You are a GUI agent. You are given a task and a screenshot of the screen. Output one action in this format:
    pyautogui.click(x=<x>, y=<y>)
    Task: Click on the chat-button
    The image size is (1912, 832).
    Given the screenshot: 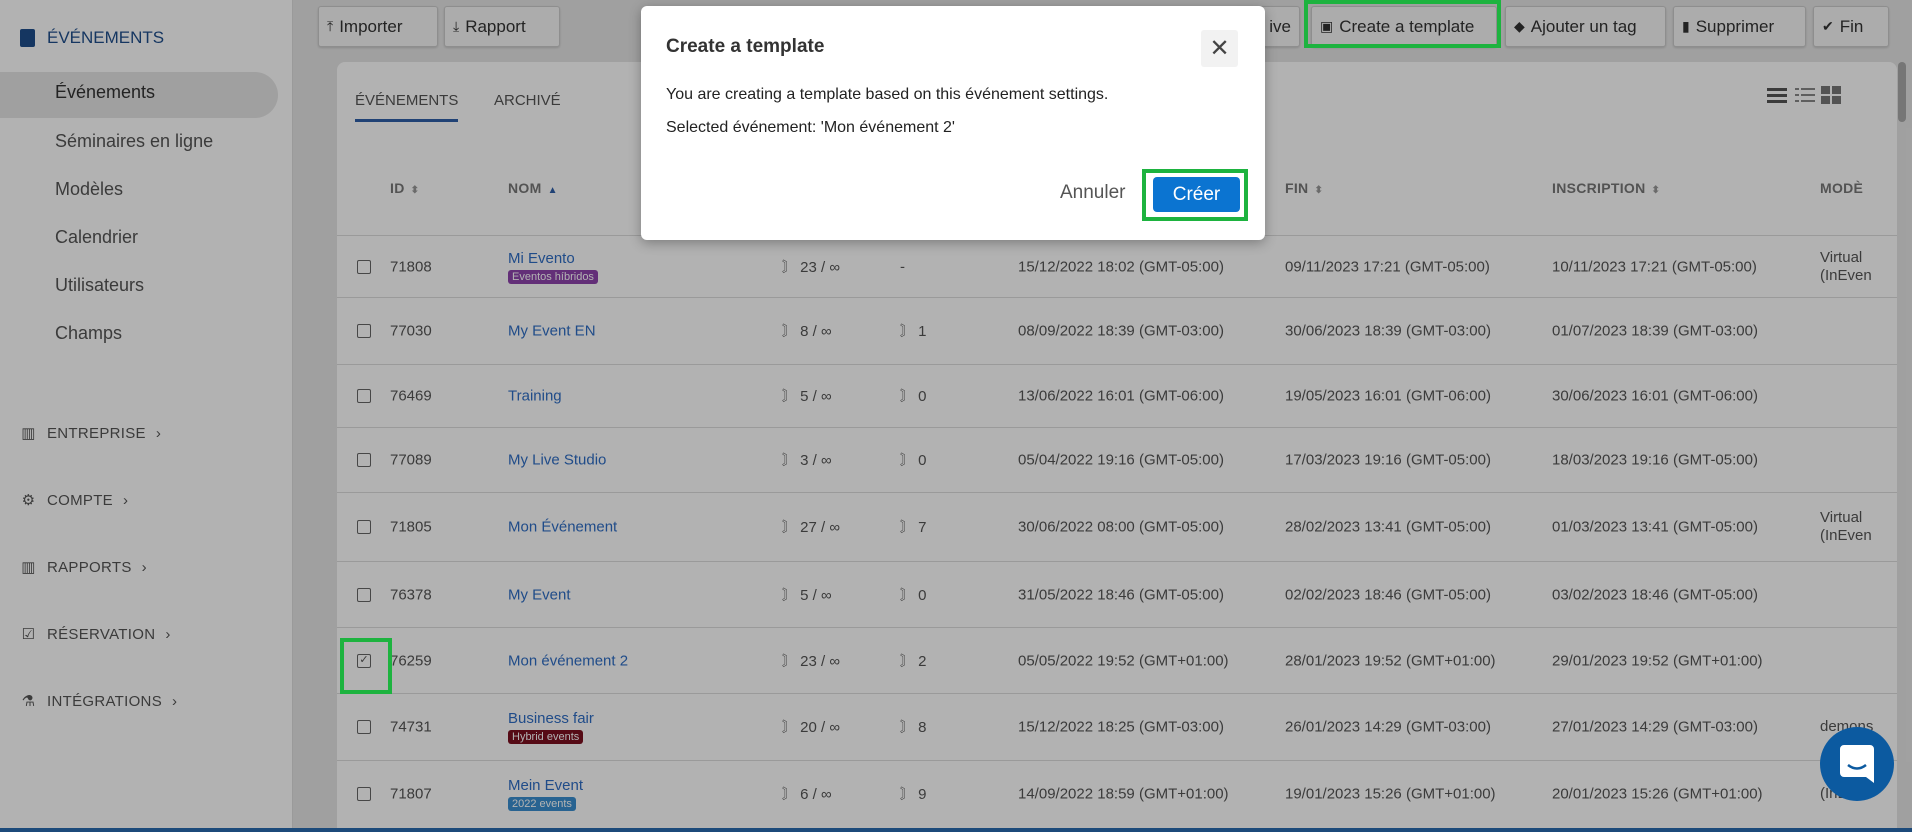 What is the action you would take?
    pyautogui.click(x=1857, y=764)
    